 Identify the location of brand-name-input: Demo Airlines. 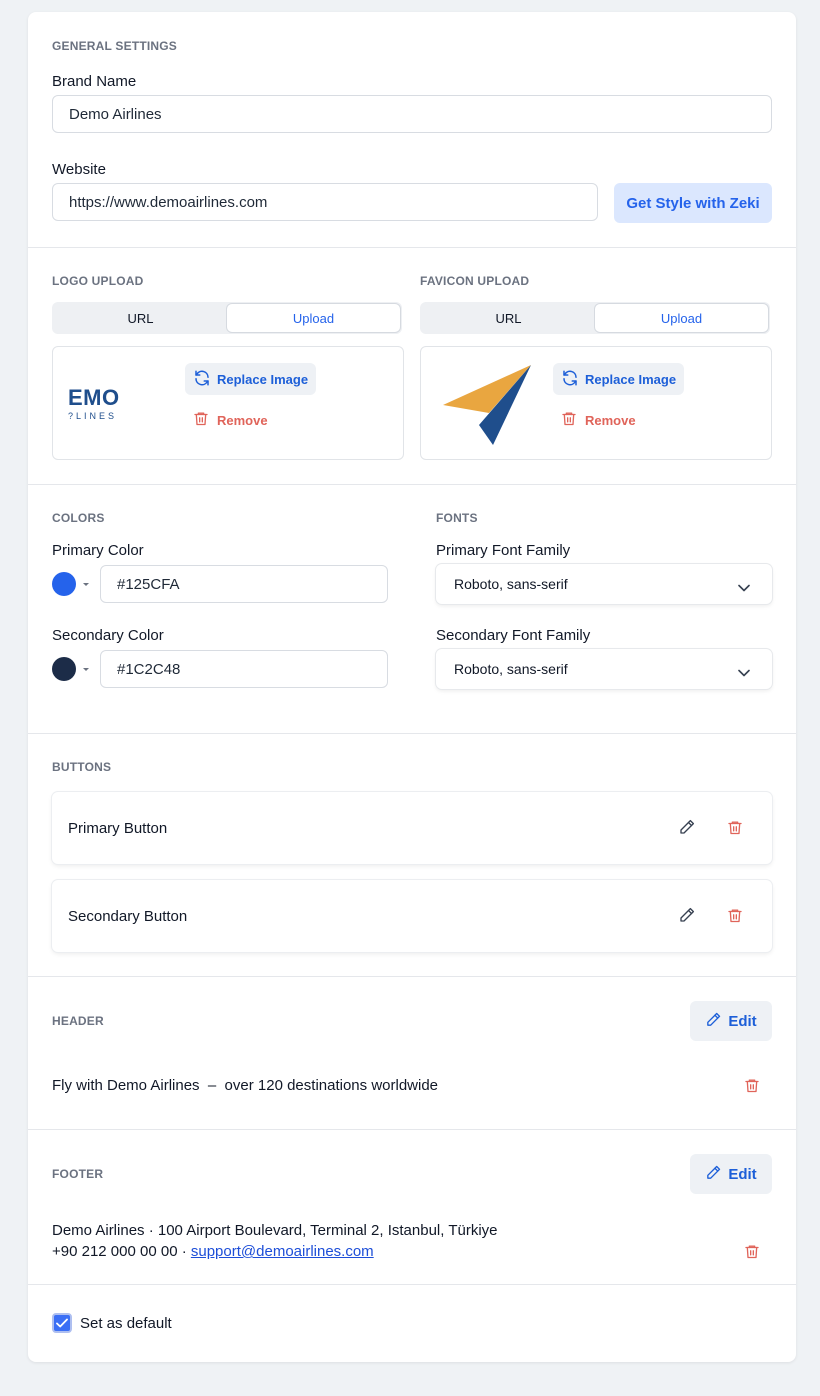
(412, 114).